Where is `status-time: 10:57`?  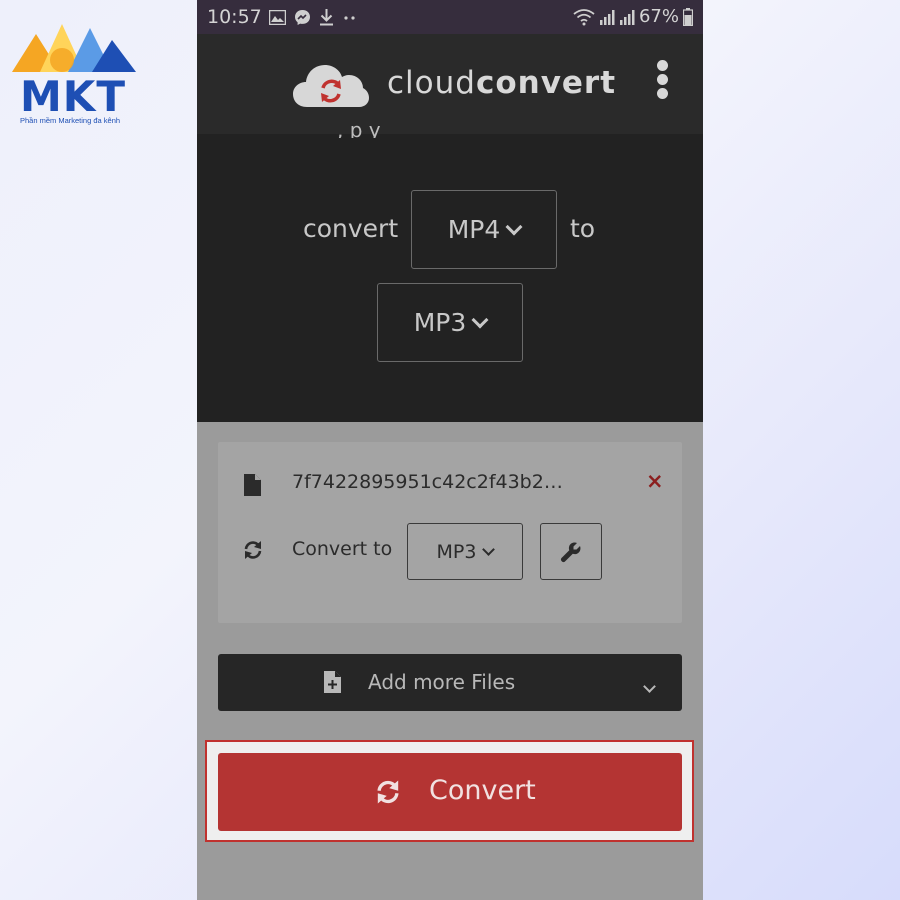
status-time: 10:57 is located at coordinates (234, 17).